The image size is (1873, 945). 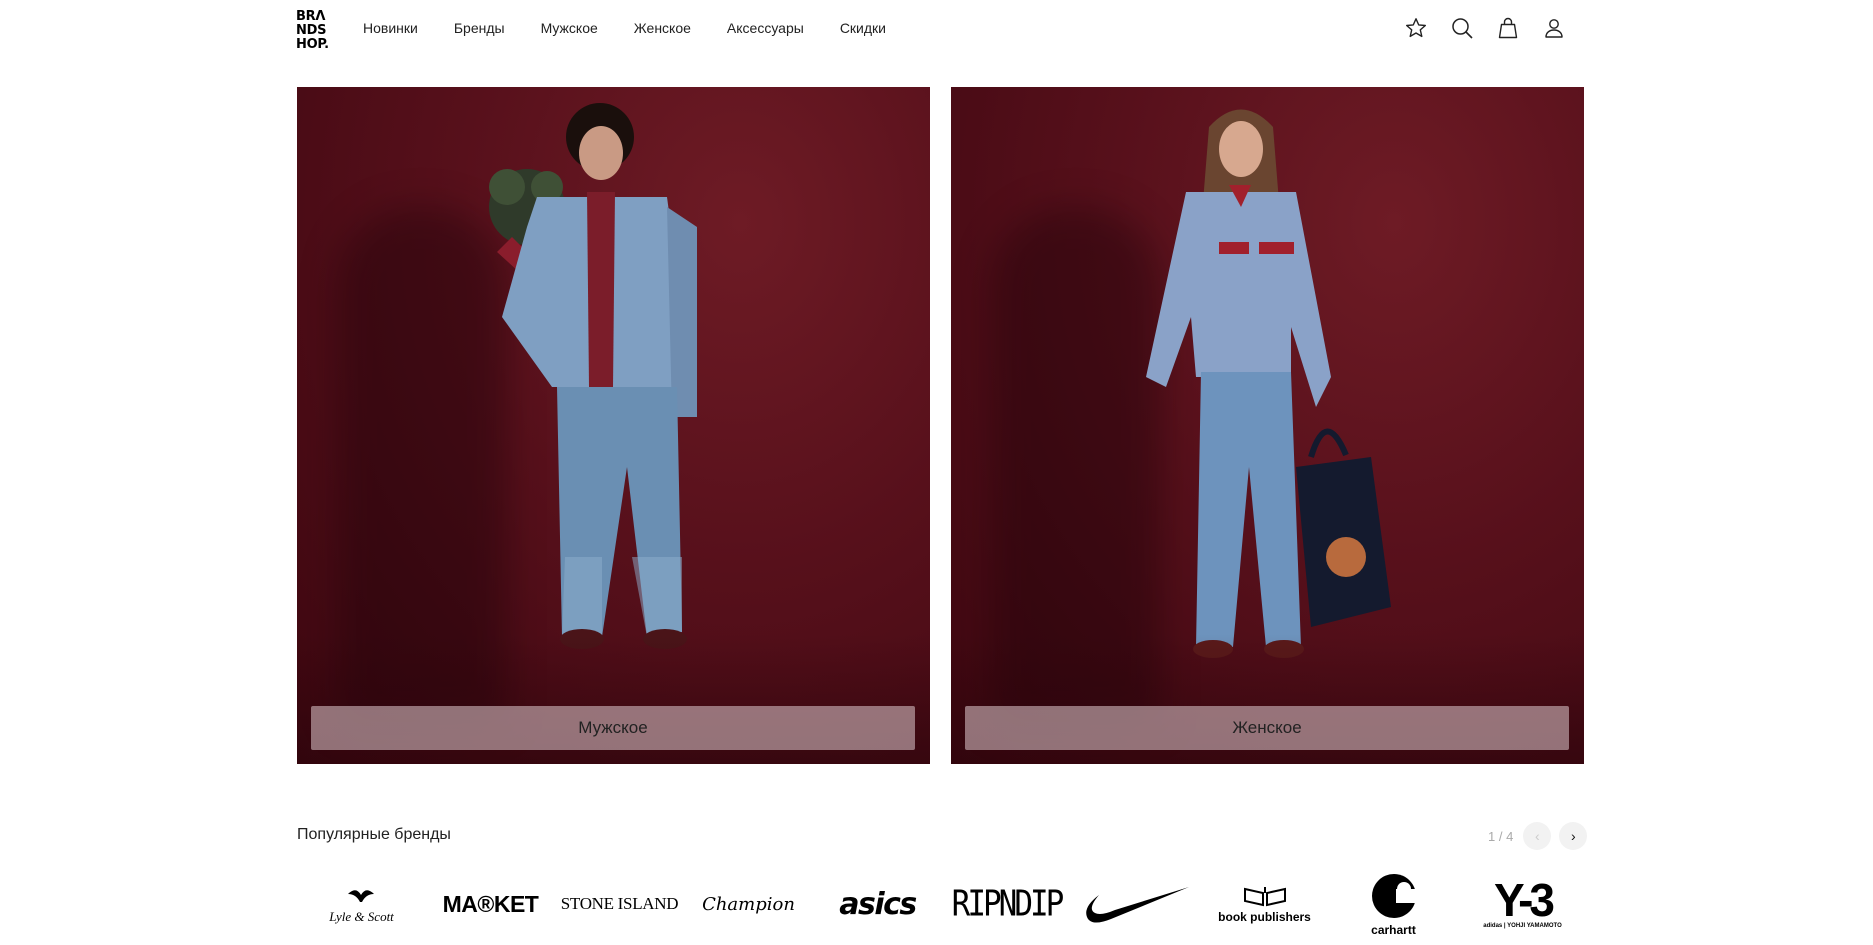 What do you see at coordinates (479, 28) in the screenshot?
I see `nav-brands: Бренды` at bounding box center [479, 28].